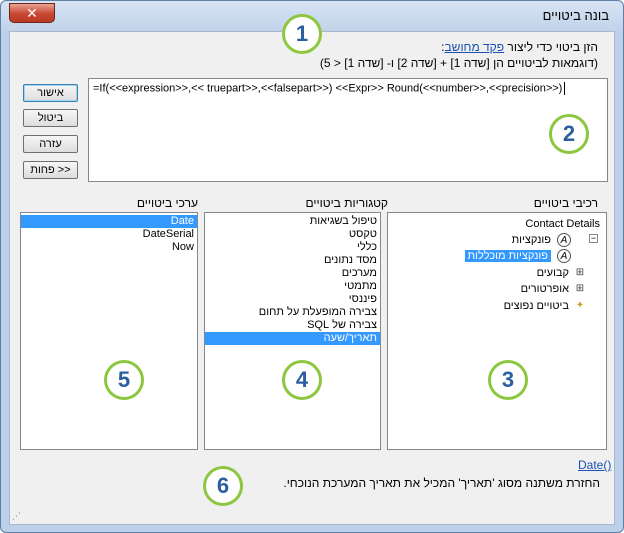  I want to click on list-item-selected: Date, so click(109, 221).